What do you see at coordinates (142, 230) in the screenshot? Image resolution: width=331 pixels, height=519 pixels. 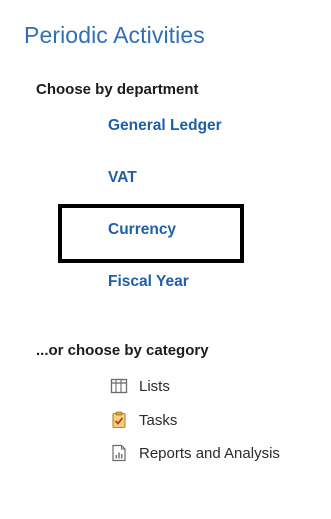 I see `link-currency: Currency` at bounding box center [142, 230].